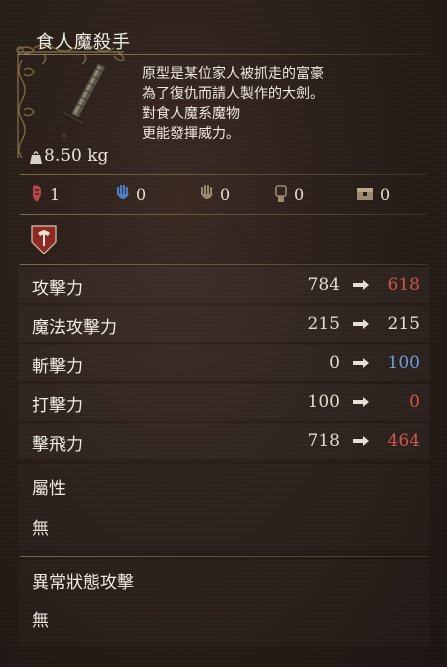 Image resolution: width=447 pixels, height=667 pixels. What do you see at coordinates (281, 193) in the screenshot?
I see `gauntlet-icon` at bounding box center [281, 193].